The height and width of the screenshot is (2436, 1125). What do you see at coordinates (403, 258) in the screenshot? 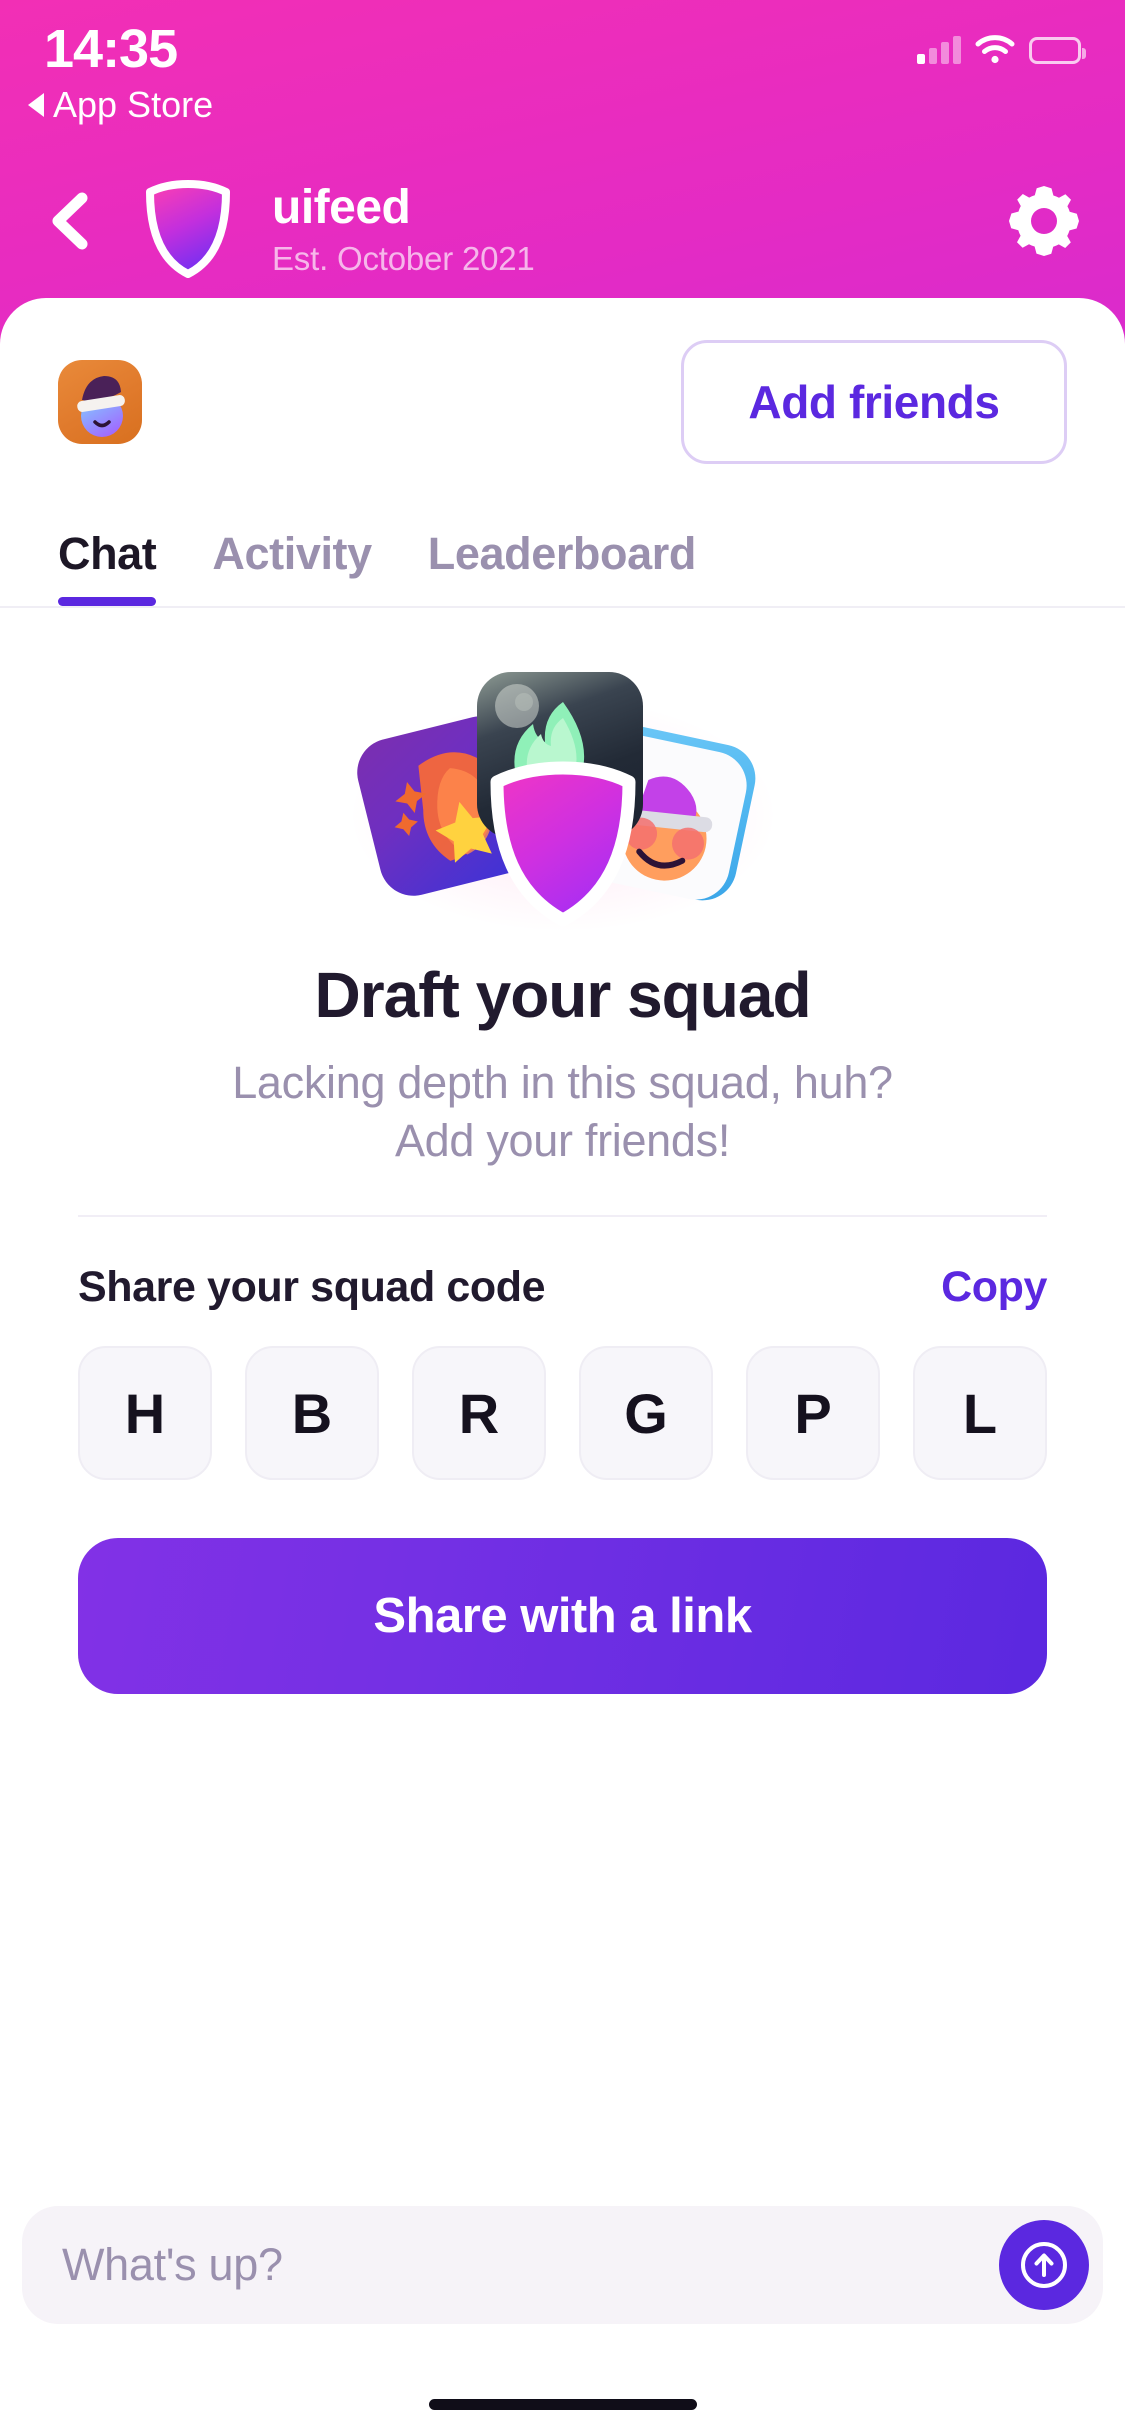
I see `page-subtitle: Est. October 2021` at bounding box center [403, 258].